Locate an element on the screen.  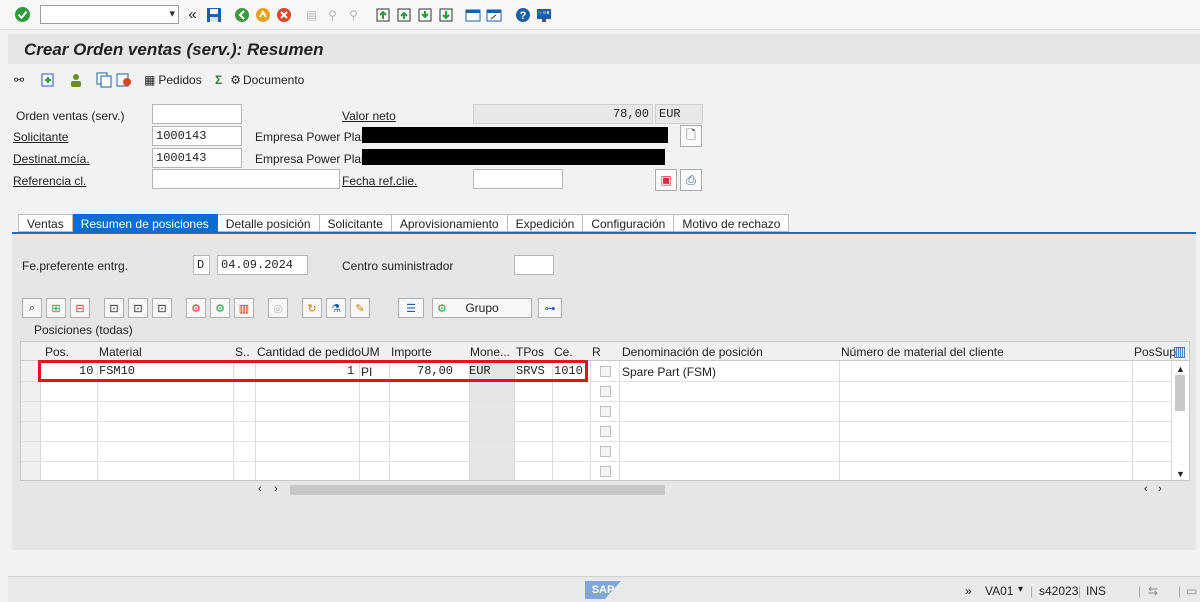
scroll-down-icon: ▼ is located at coordinates (1180, 474).